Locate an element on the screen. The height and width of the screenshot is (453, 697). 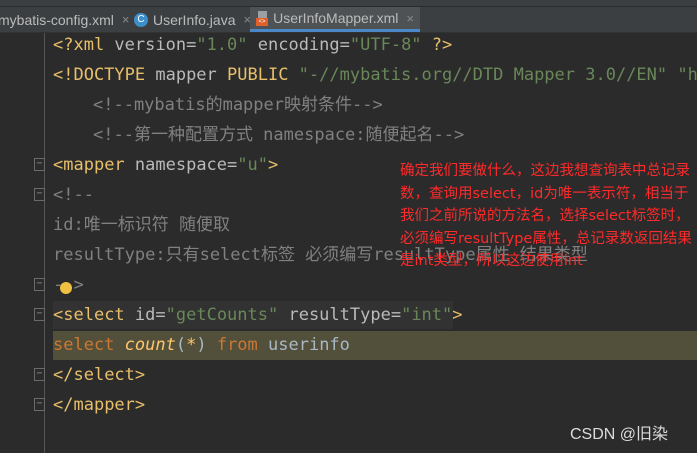
code-line-11: select count(*) from userinfo is located at coordinates (201, 345).